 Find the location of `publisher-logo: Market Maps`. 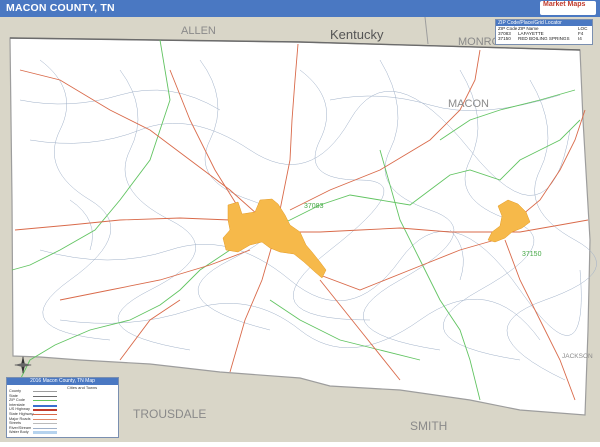

publisher-logo: Market Maps is located at coordinates (568, 8).